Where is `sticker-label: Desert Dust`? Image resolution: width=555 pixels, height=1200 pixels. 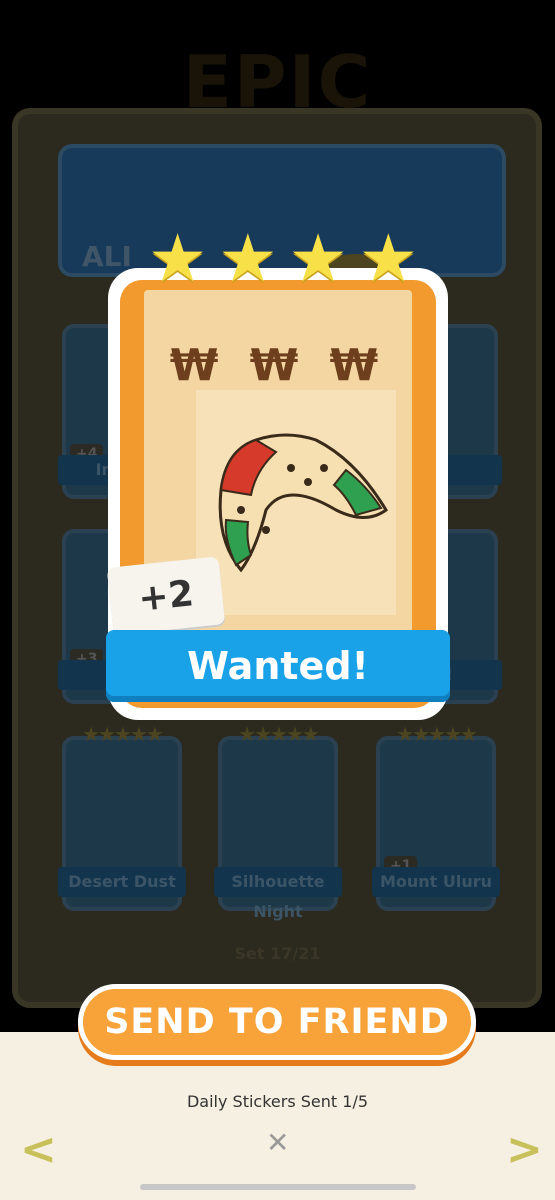 sticker-label: Desert Dust is located at coordinates (122, 882).